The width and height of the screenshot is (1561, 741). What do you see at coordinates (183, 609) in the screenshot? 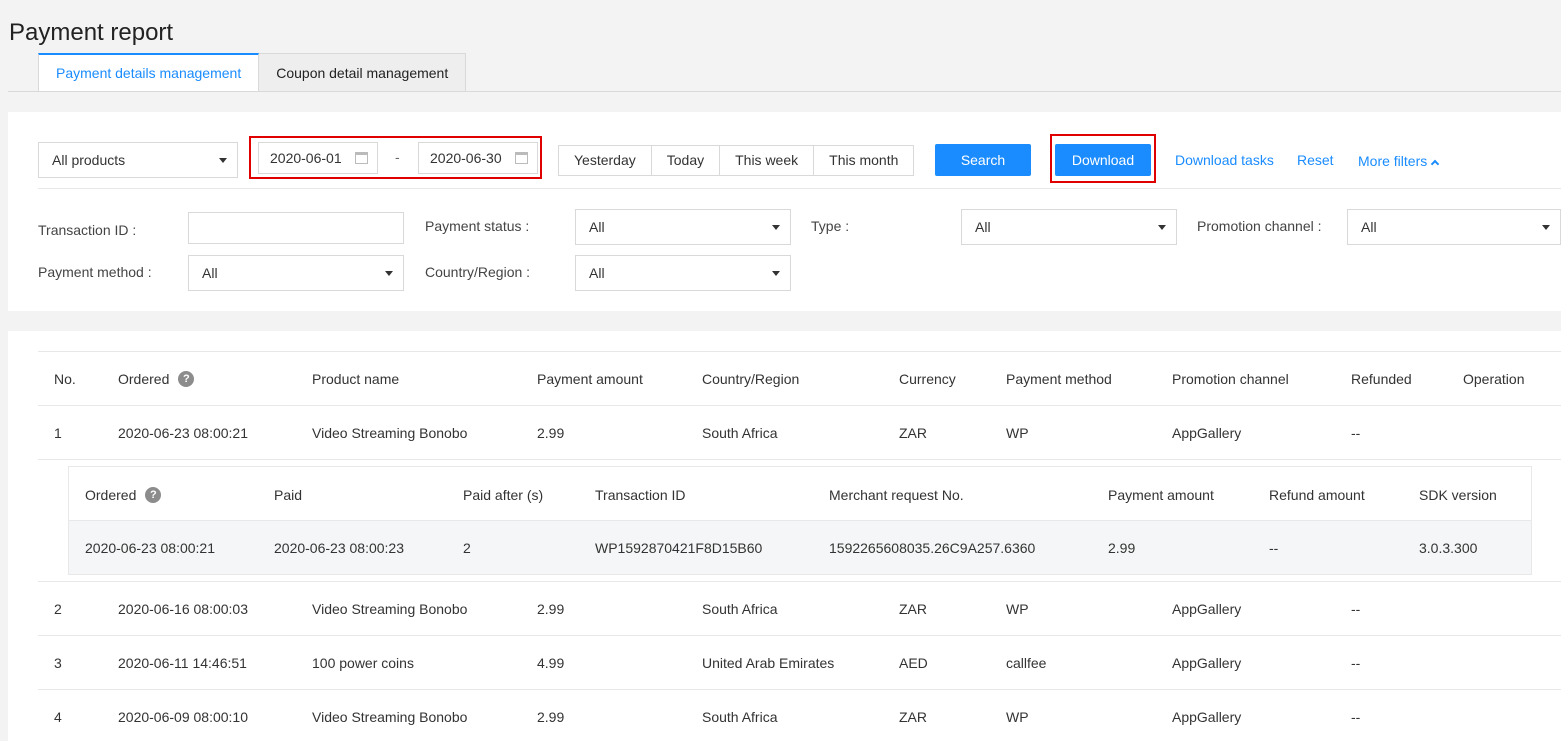
I see `cell-ordered: 2020-06-16 08:00:03` at bounding box center [183, 609].